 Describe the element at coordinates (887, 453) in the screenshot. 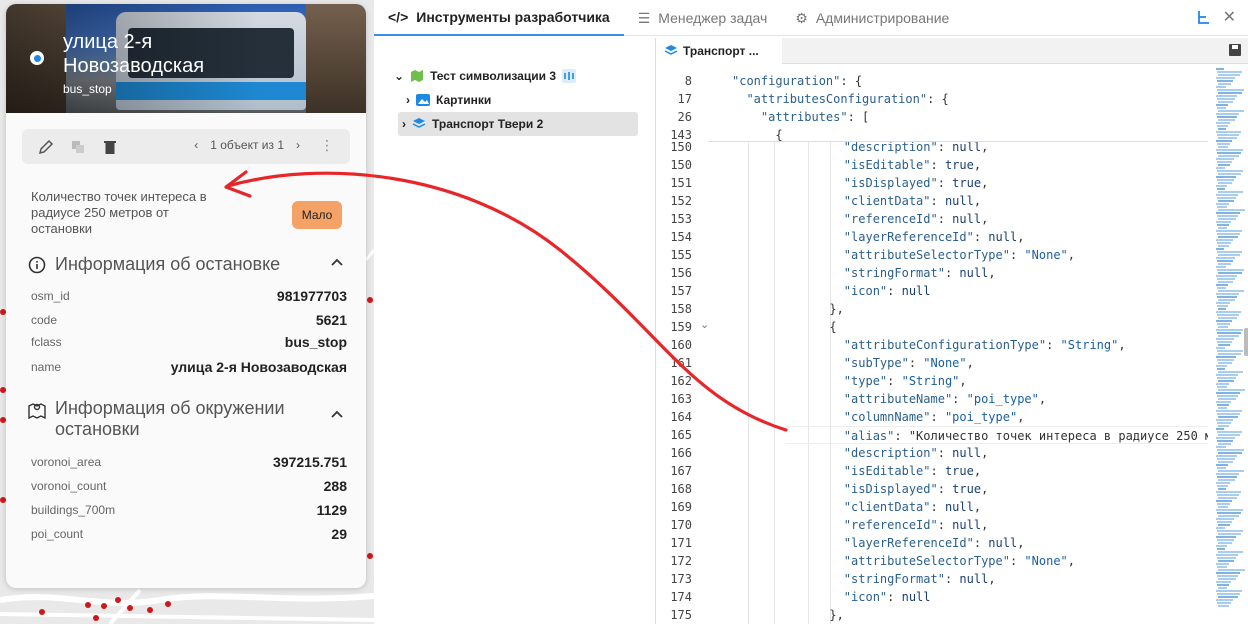

I see `code-line: "description": null,` at that location.